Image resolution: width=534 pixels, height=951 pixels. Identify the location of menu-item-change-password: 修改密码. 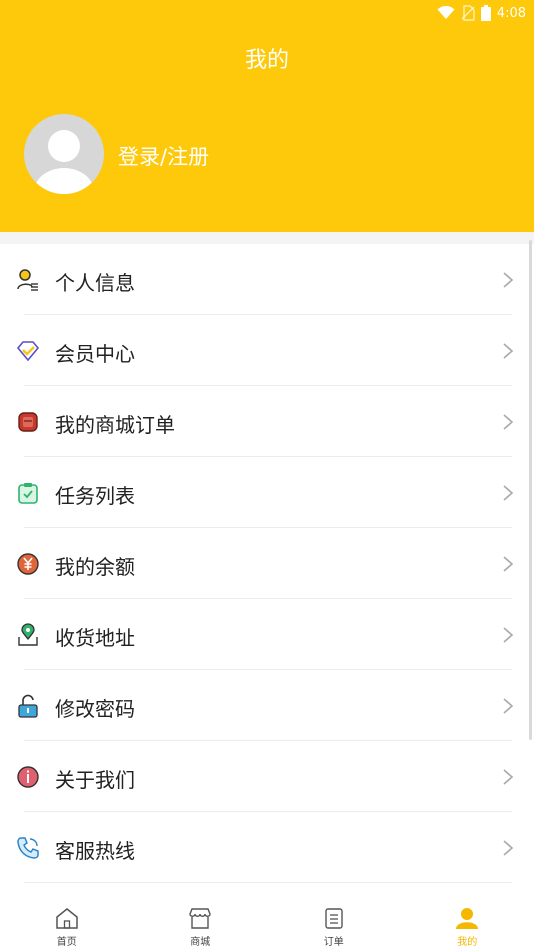
(267, 705).